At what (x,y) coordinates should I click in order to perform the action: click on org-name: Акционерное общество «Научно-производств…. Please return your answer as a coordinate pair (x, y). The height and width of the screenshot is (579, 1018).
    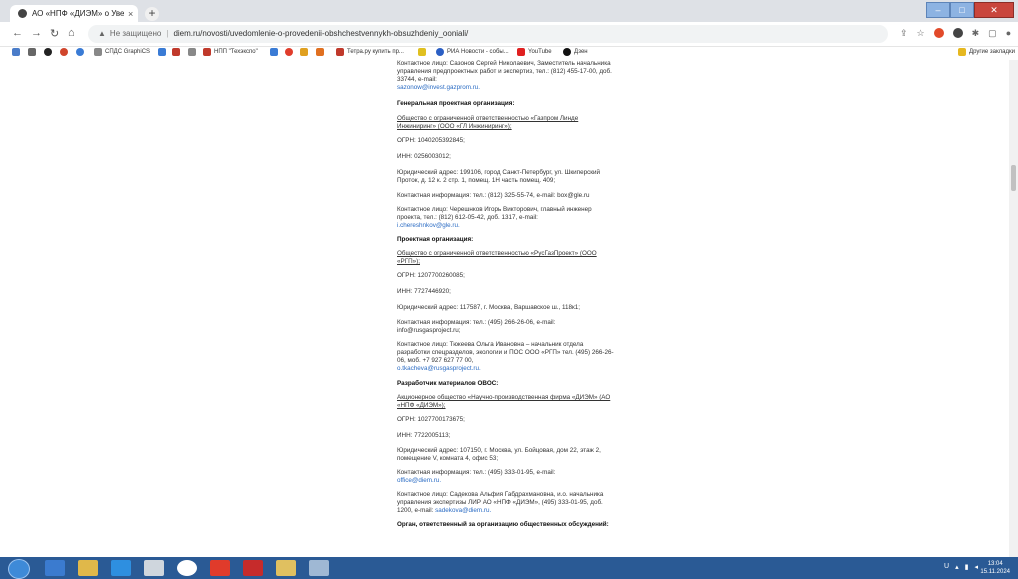
    Looking at the image, I should click on (504, 401).